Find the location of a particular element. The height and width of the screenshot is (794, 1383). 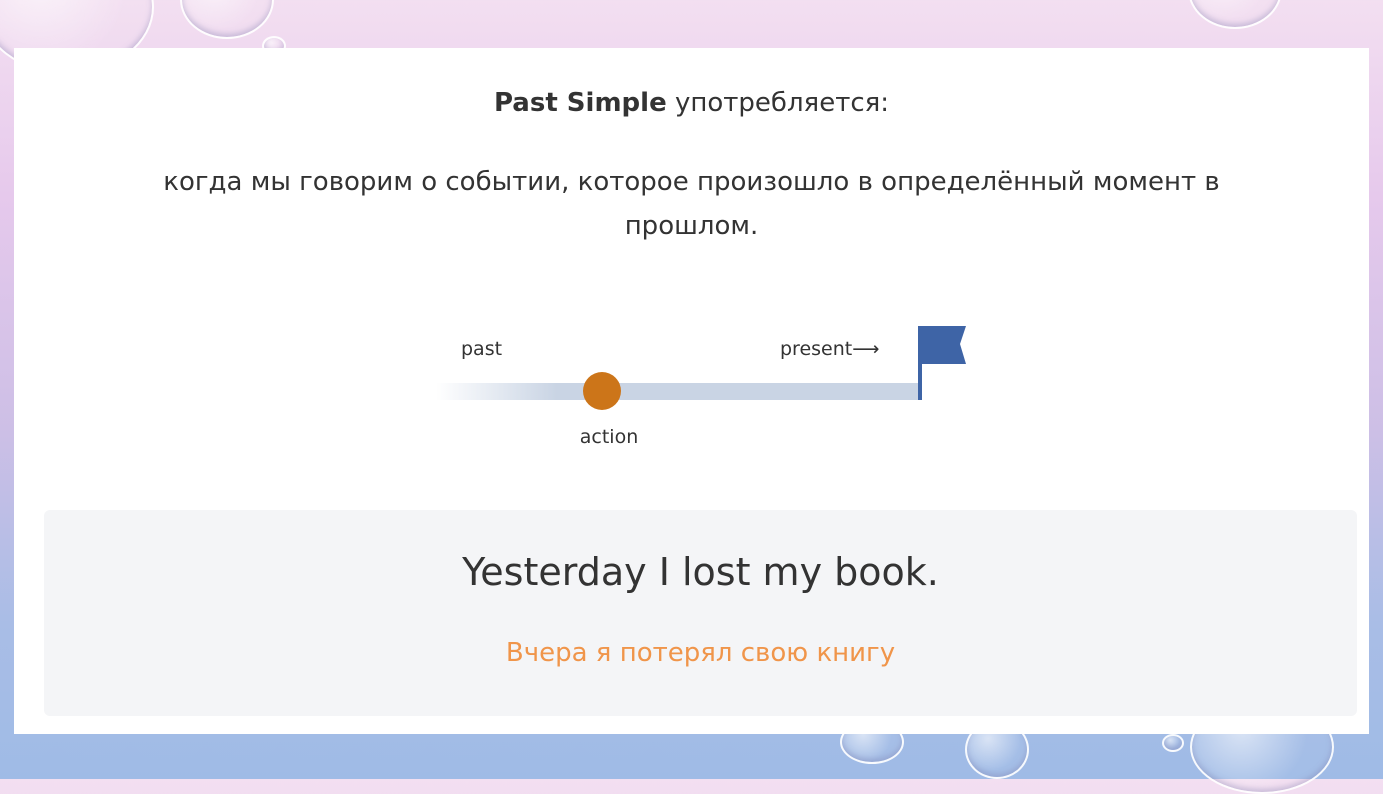

timeline-diagram: past present⟶ action is located at coordinates (701, 387).